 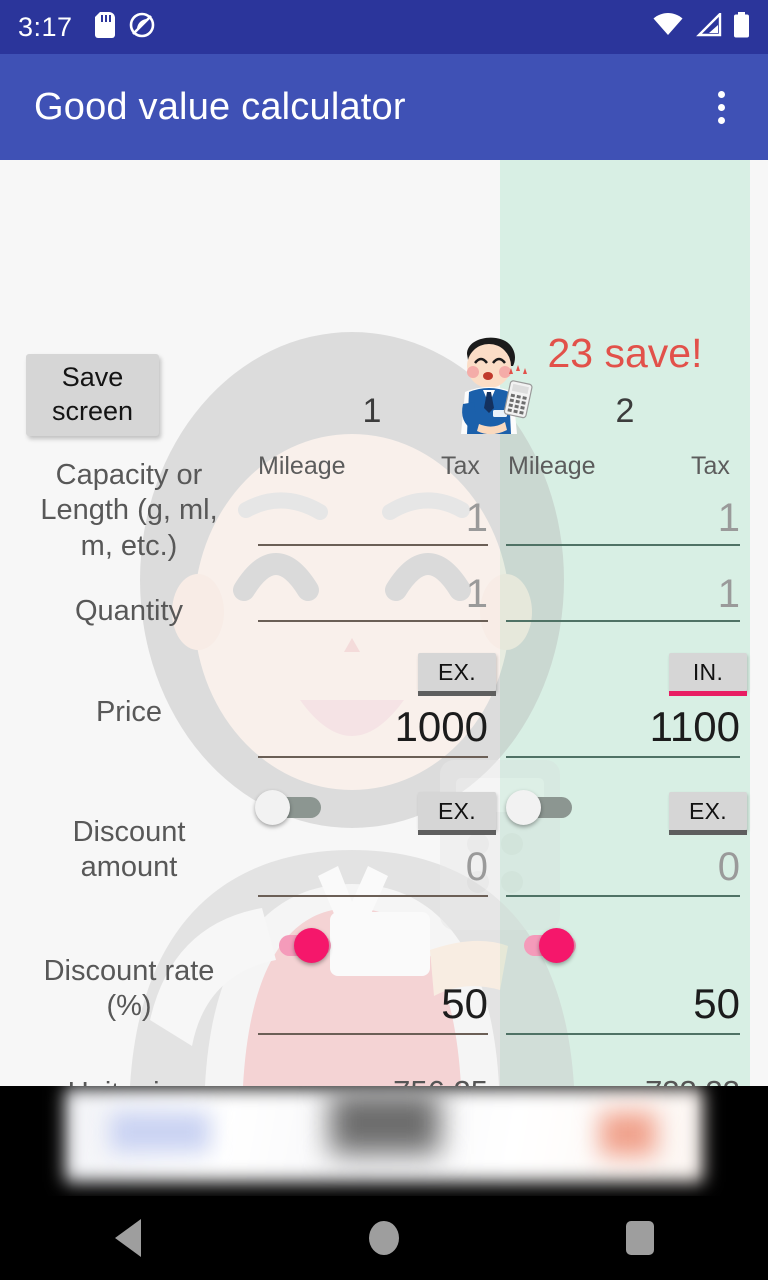 I want to click on capacity-length-label: Capacity or Length (g, ml, m, etc.), so click(x=129, y=511).